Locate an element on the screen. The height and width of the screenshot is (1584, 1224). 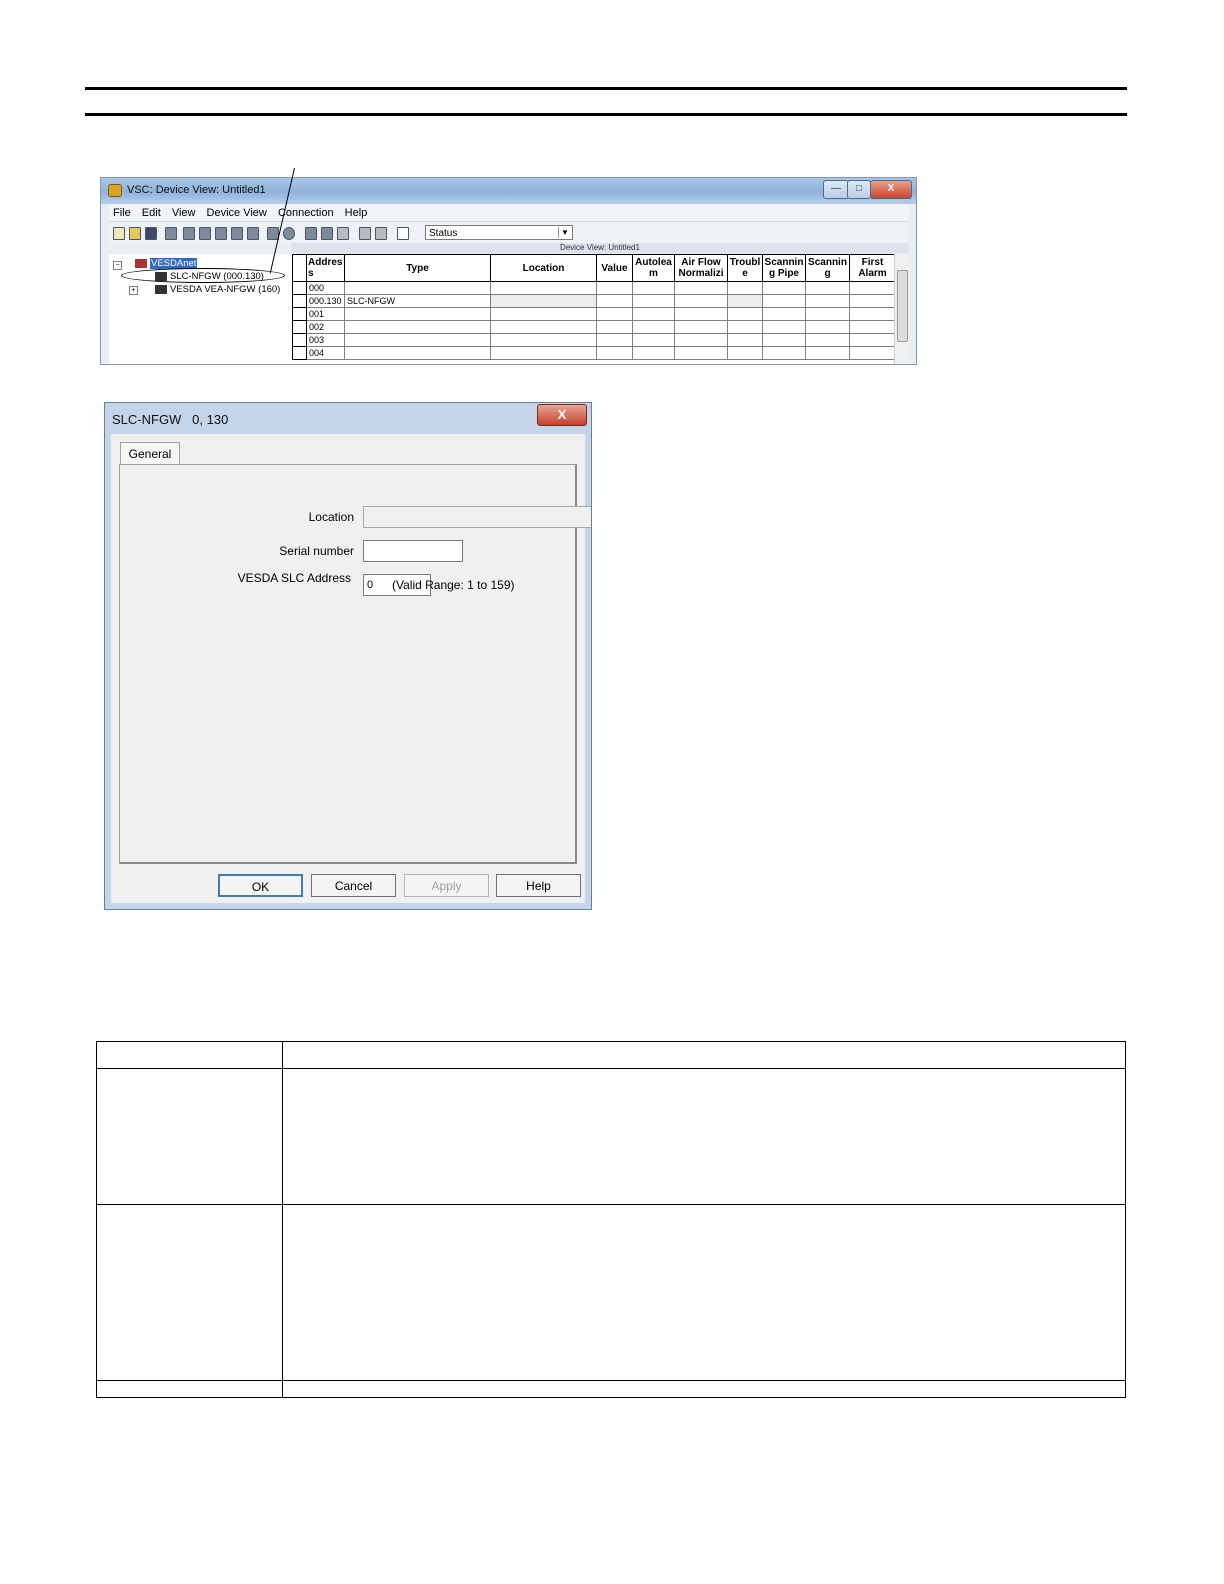
menu-device-view: Device View is located at coordinates (237, 213).